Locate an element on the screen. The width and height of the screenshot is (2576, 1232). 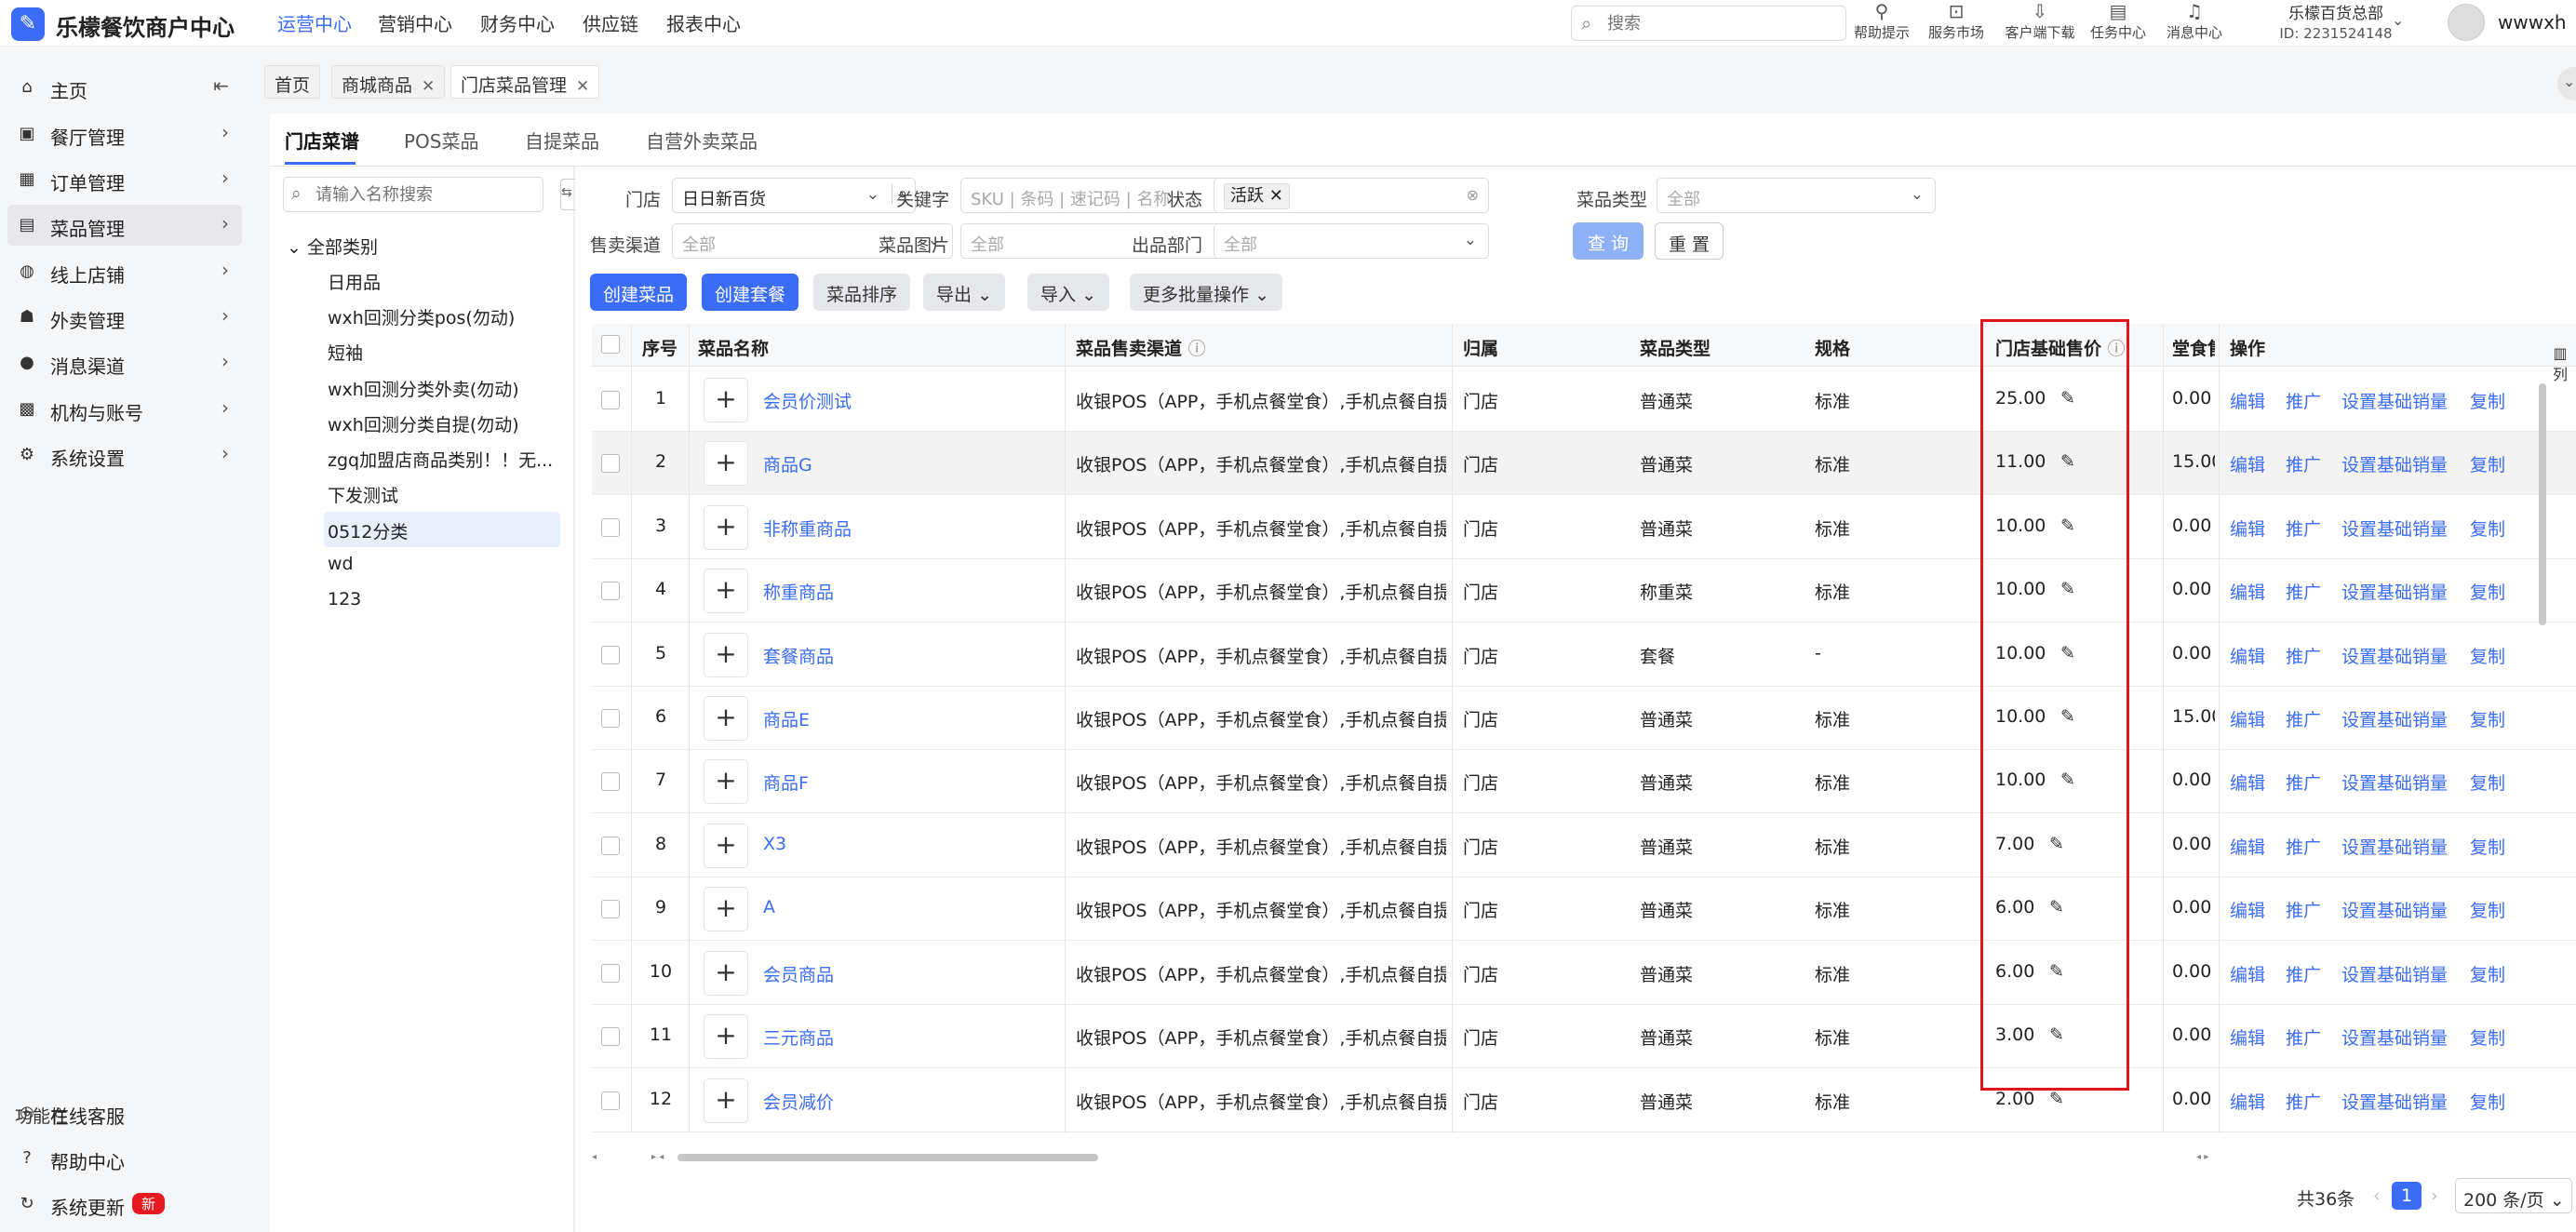
subtab-self-delivery: 自营外卖菜品 is located at coordinates (702, 140).